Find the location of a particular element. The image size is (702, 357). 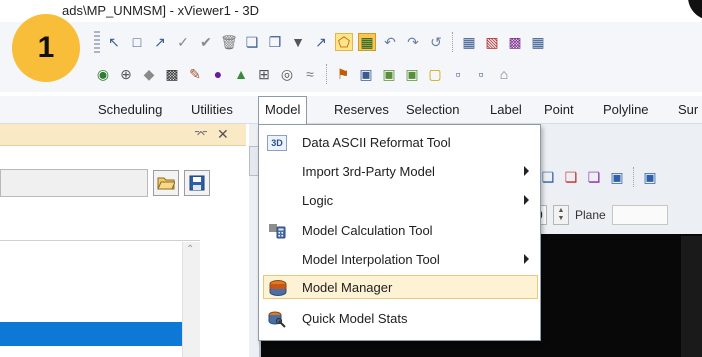

3d-icon: 3D is located at coordinates (277, 143).